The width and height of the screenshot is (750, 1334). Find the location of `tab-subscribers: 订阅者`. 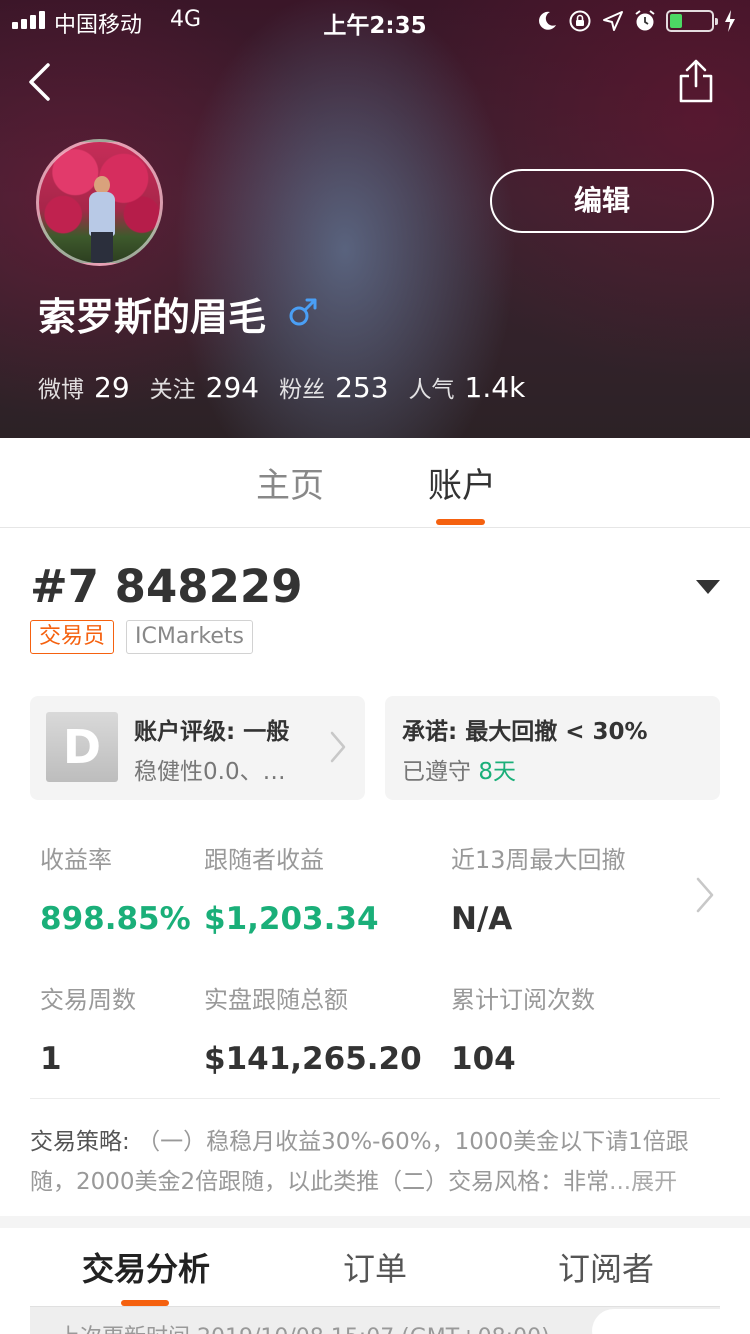

tab-subscribers: 订阅者 is located at coordinates (606, 1267).